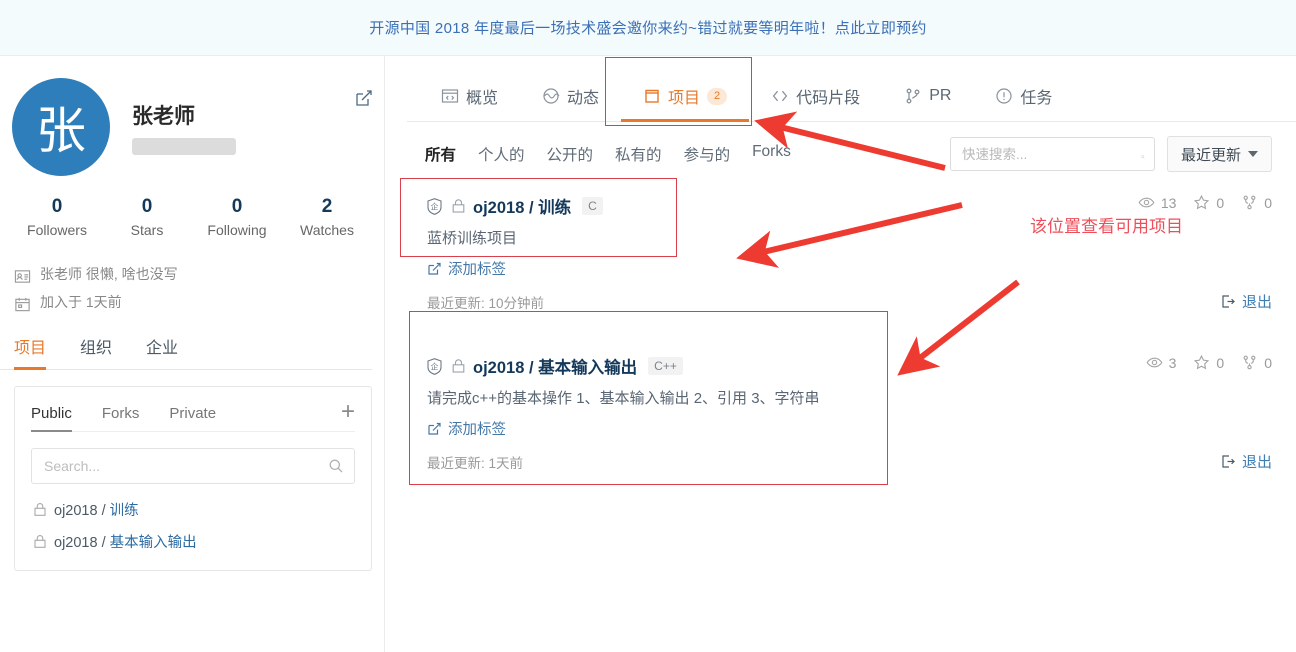  I want to click on promo-banner: 开源中国 2018 年度最后一场技术盛会邀你来约~错过就要等明年啦！点此立即预约, so click(648, 28).